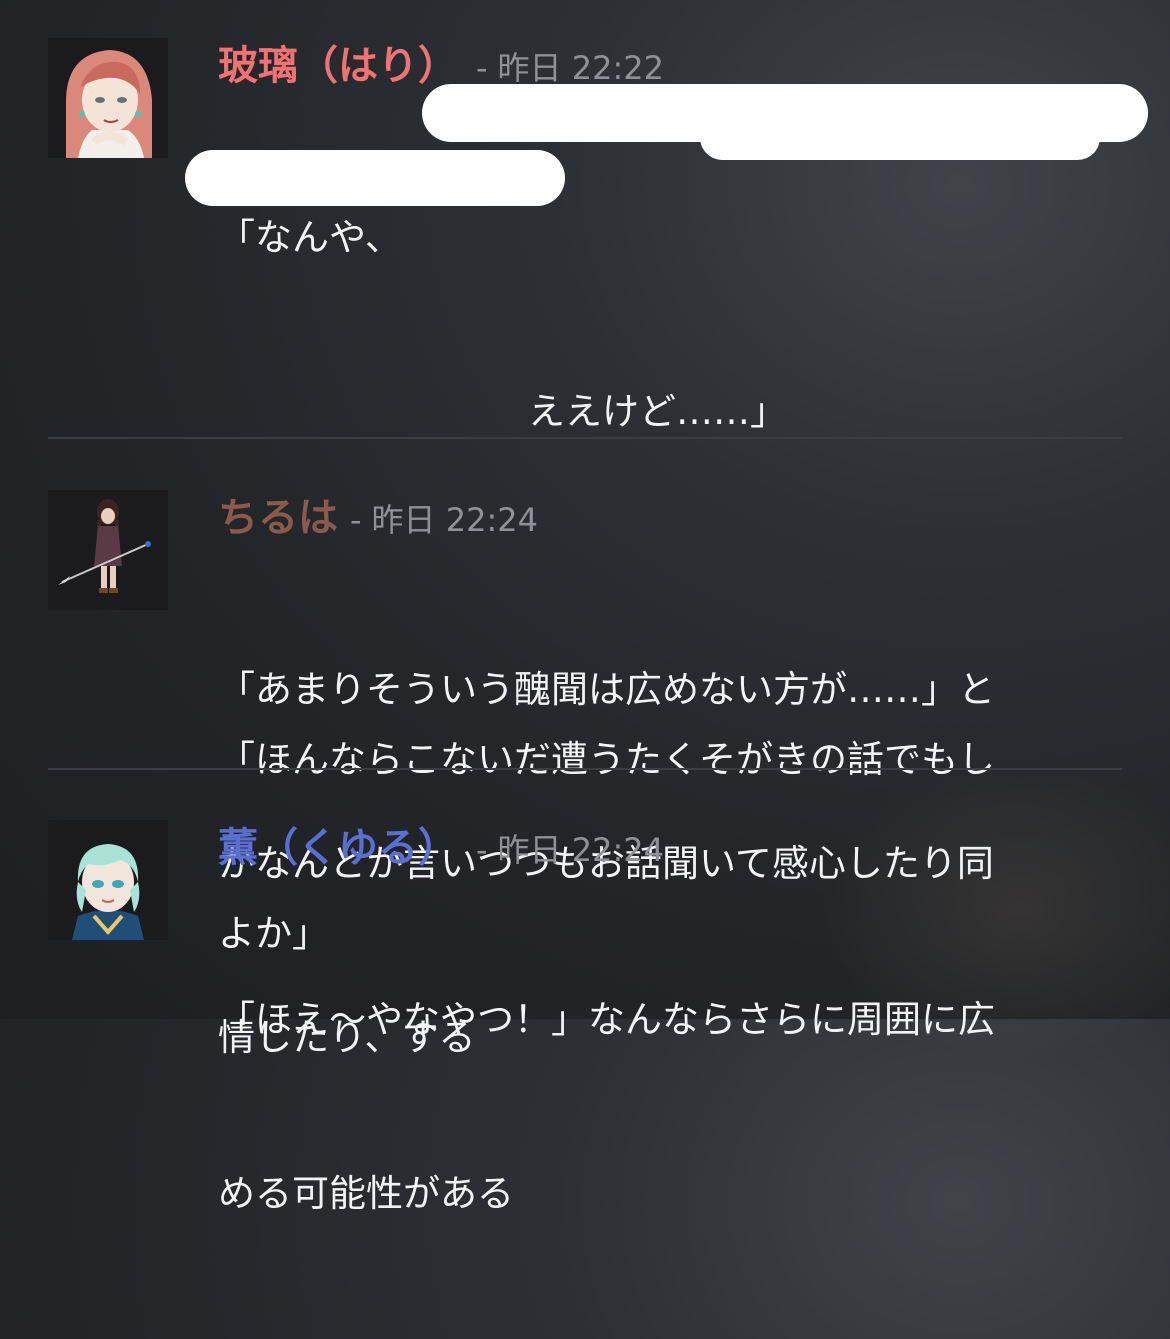 This screenshot has height=1339, width=1170. I want to click on character-avatar-hari-icon, so click(108, 98).